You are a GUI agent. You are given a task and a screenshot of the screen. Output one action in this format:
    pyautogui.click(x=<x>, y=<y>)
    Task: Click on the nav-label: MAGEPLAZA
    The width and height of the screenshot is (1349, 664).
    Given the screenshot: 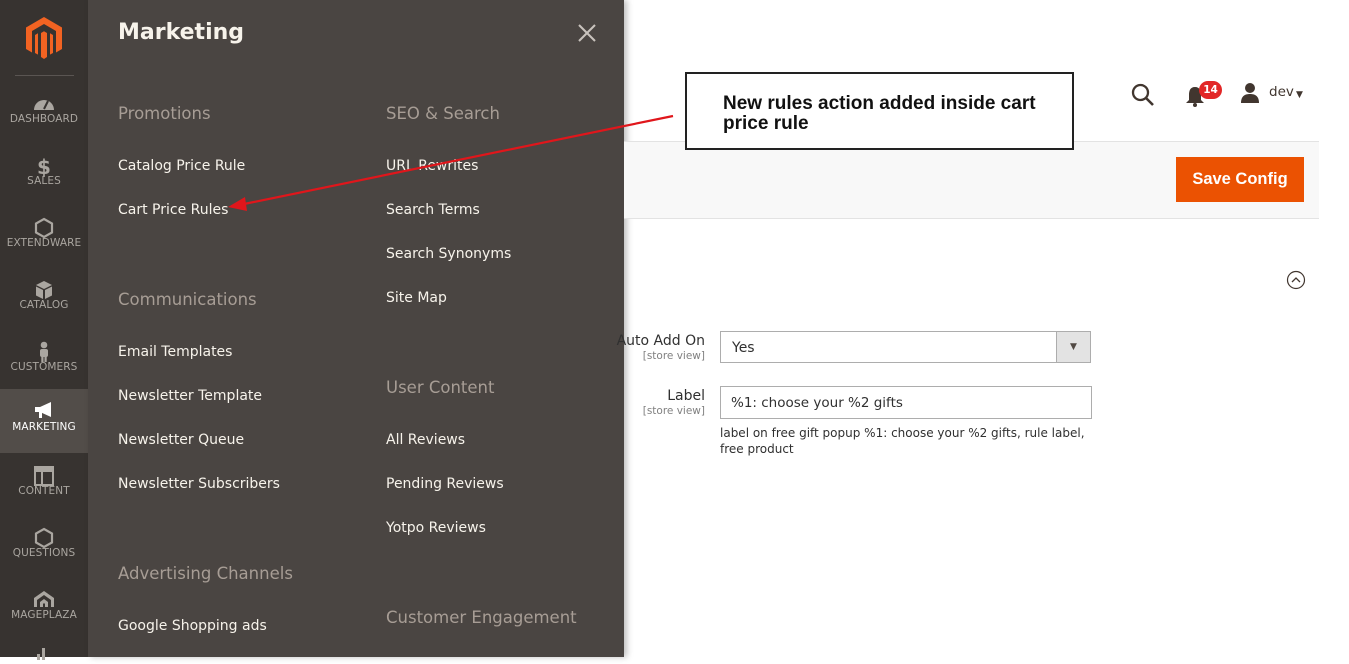 What is the action you would take?
    pyautogui.click(x=44, y=615)
    